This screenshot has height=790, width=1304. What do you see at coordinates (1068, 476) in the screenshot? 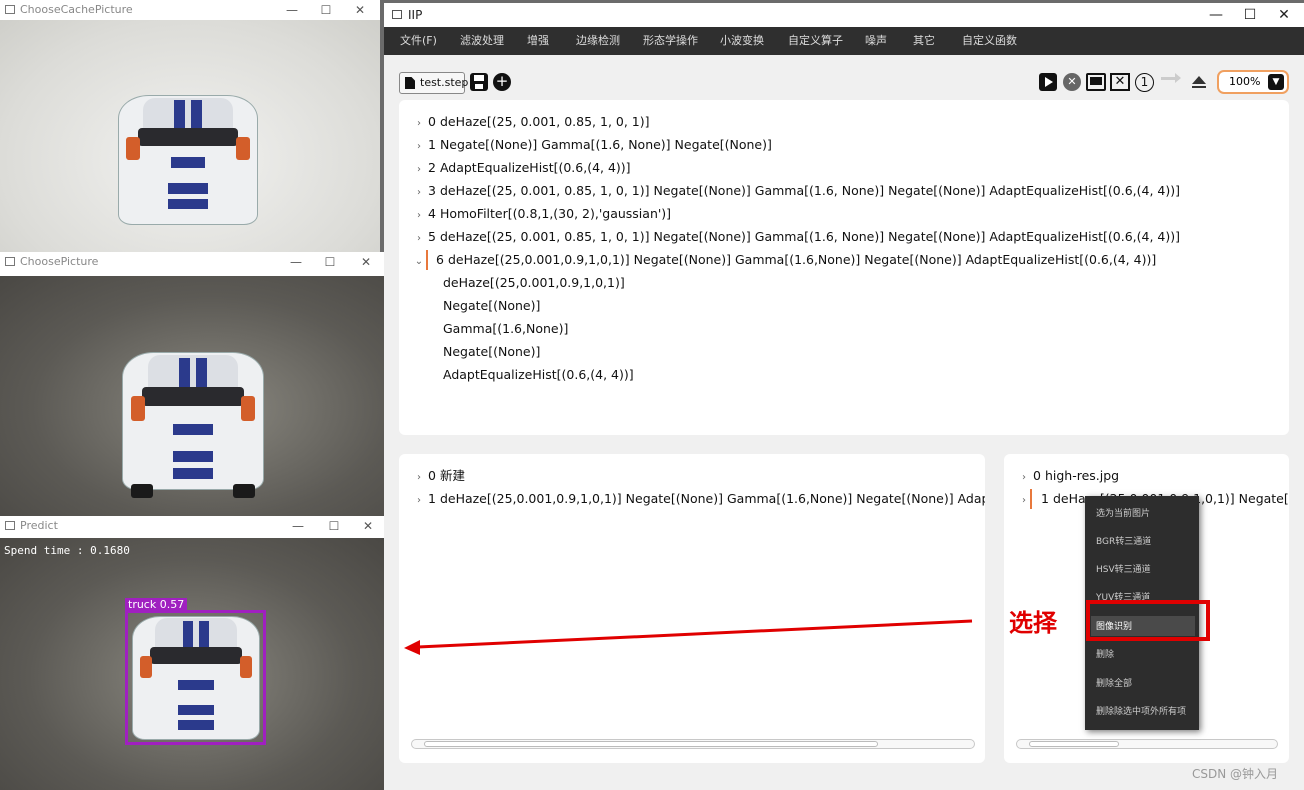
I see `list-item: › 0 high-res.jpg` at bounding box center [1068, 476].